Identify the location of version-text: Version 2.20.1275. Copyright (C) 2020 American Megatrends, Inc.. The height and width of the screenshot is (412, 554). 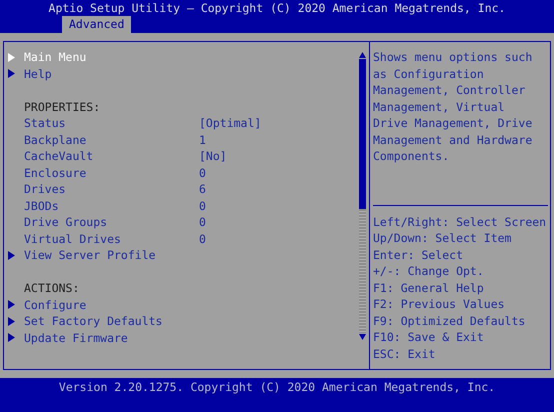
(277, 387).